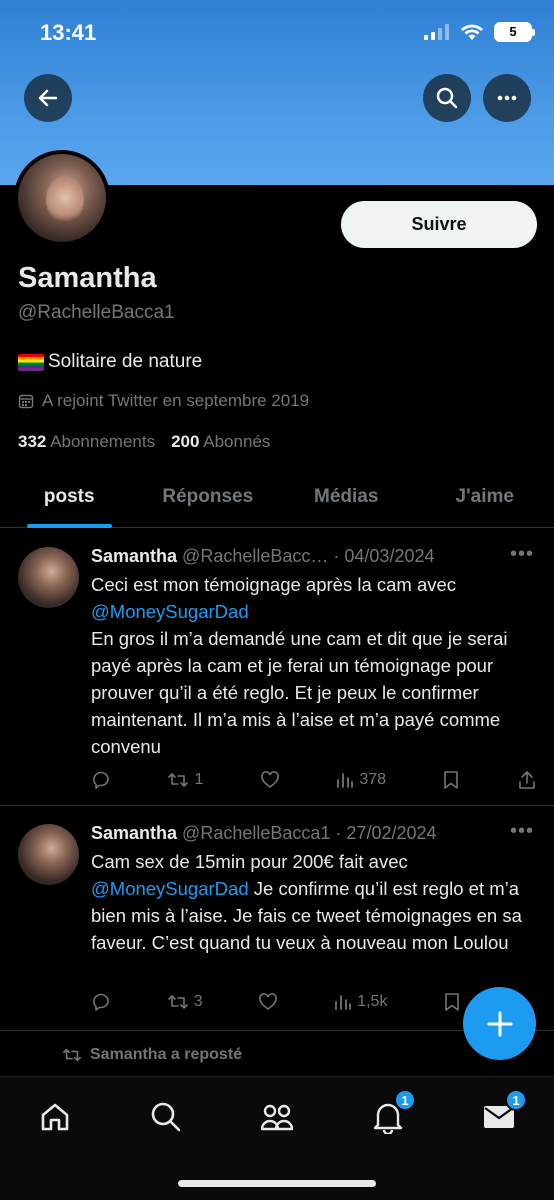 This screenshot has height=1200, width=554. I want to click on joined-date: A rejoint Twitter en septembre 2019, so click(163, 401).